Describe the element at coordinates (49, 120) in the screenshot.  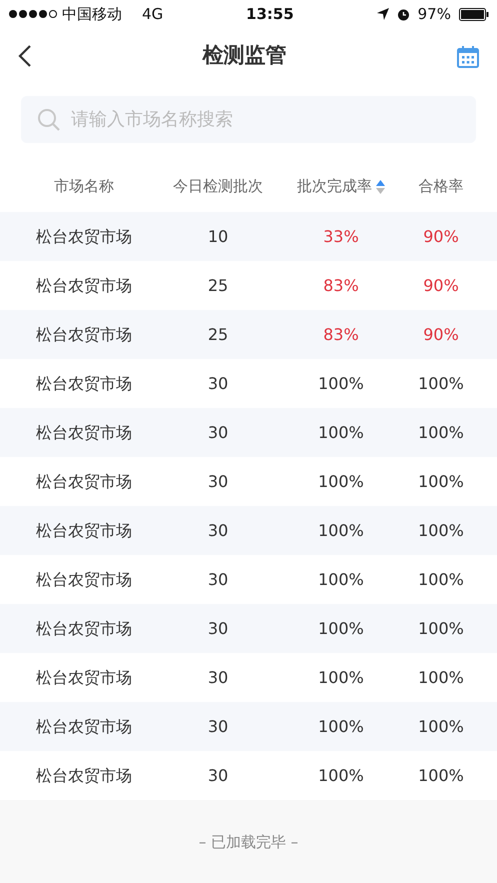
I see `search-icon` at that location.